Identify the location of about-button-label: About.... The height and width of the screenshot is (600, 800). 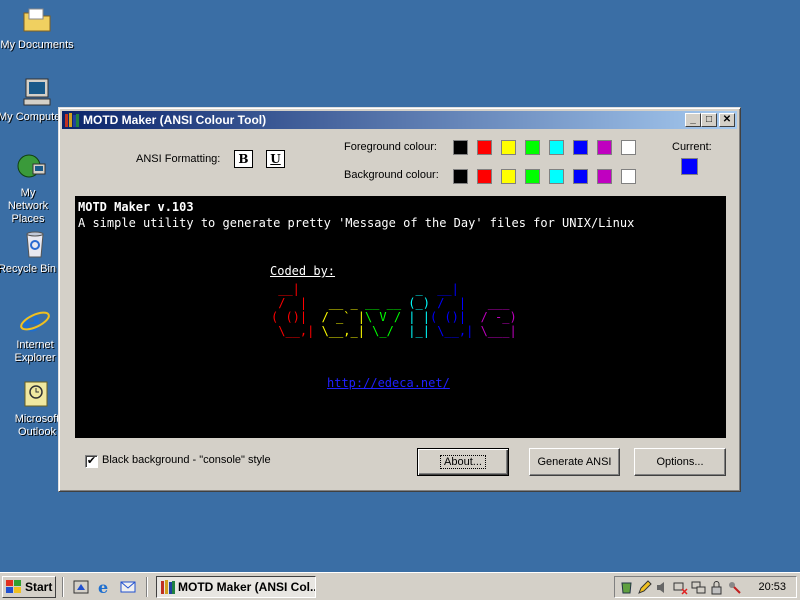
(463, 462).